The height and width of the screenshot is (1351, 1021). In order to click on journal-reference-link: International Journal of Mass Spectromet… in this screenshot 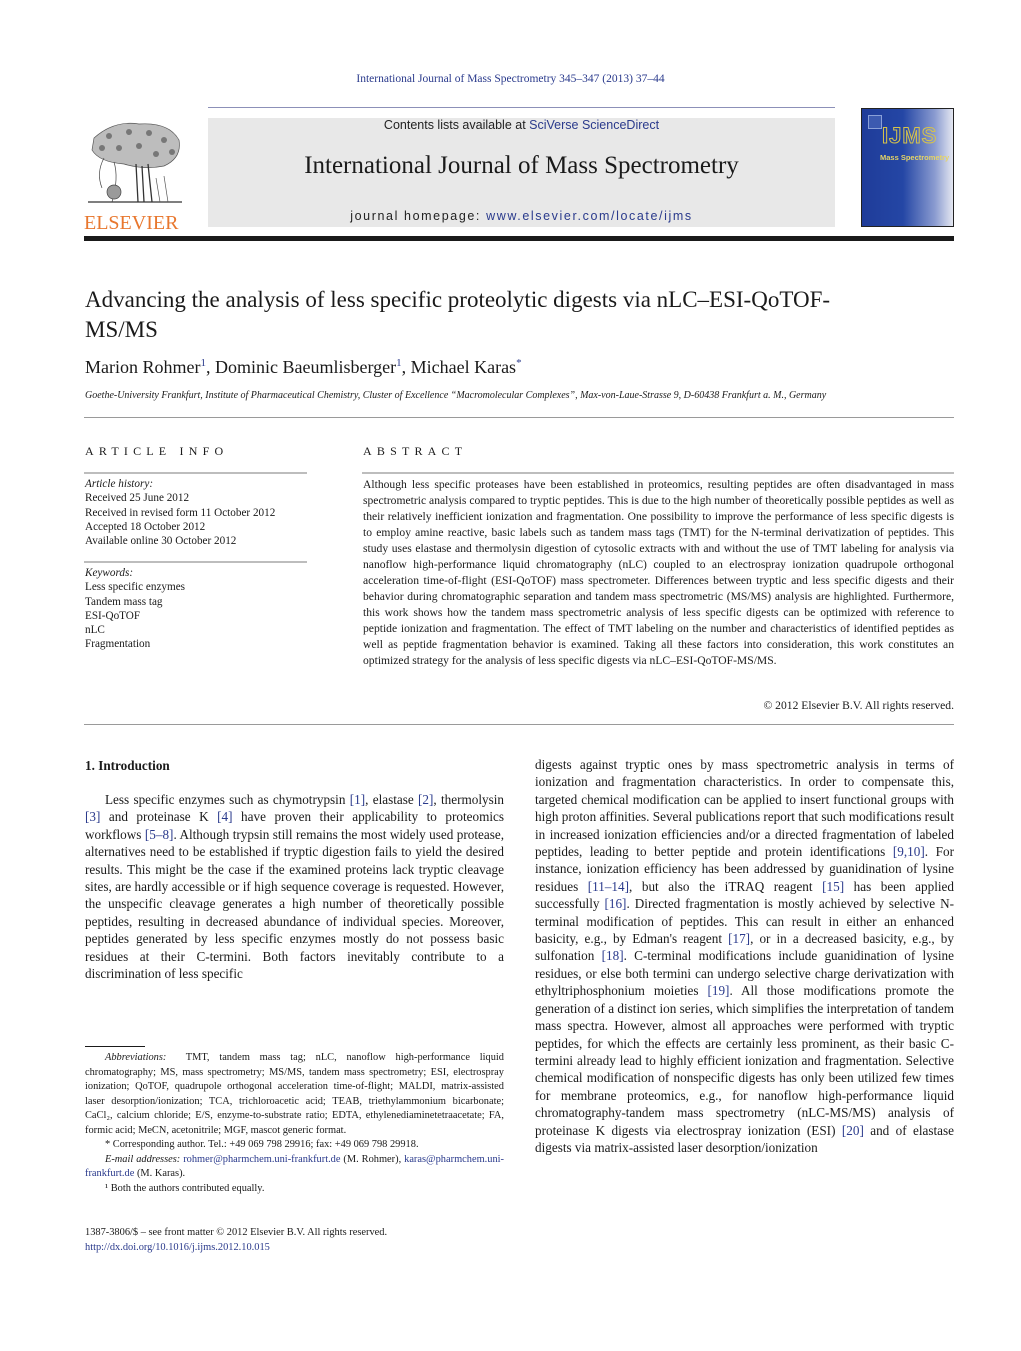, I will do `click(510, 79)`.